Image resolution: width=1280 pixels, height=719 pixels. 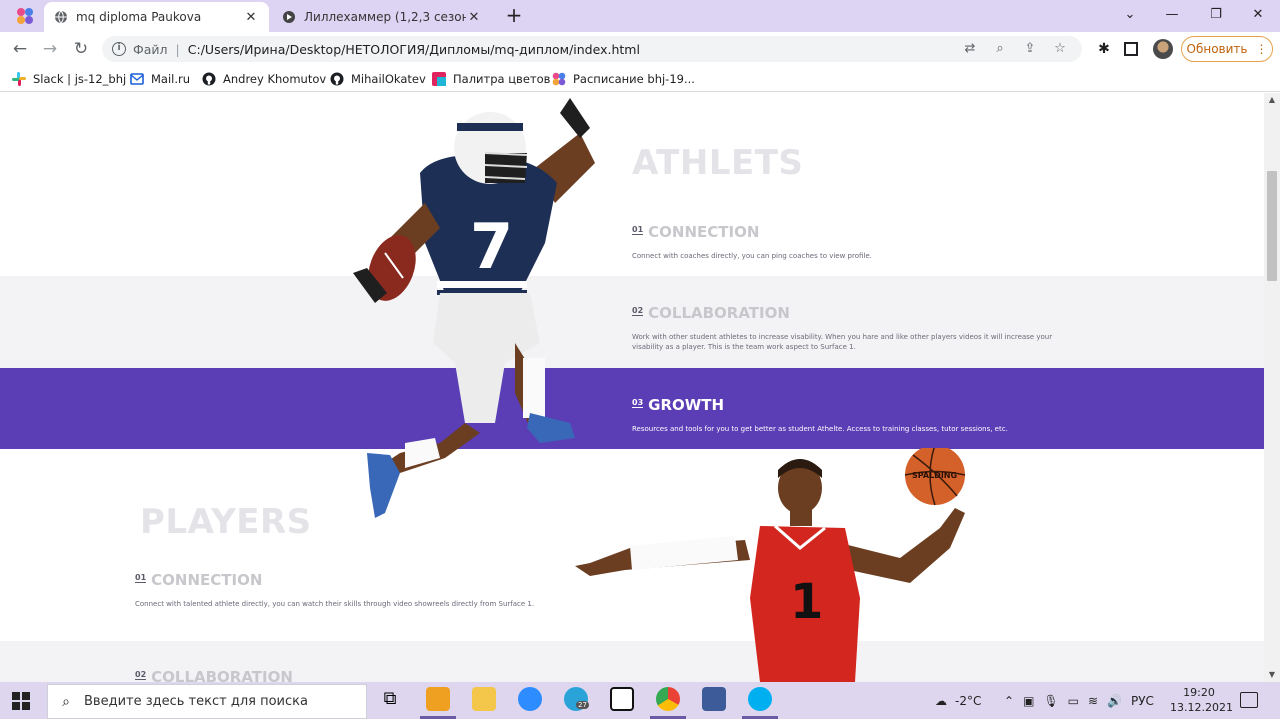 What do you see at coordinates (25, 16) in the screenshot?
I see `app-logo-icon` at bounding box center [25, 16].